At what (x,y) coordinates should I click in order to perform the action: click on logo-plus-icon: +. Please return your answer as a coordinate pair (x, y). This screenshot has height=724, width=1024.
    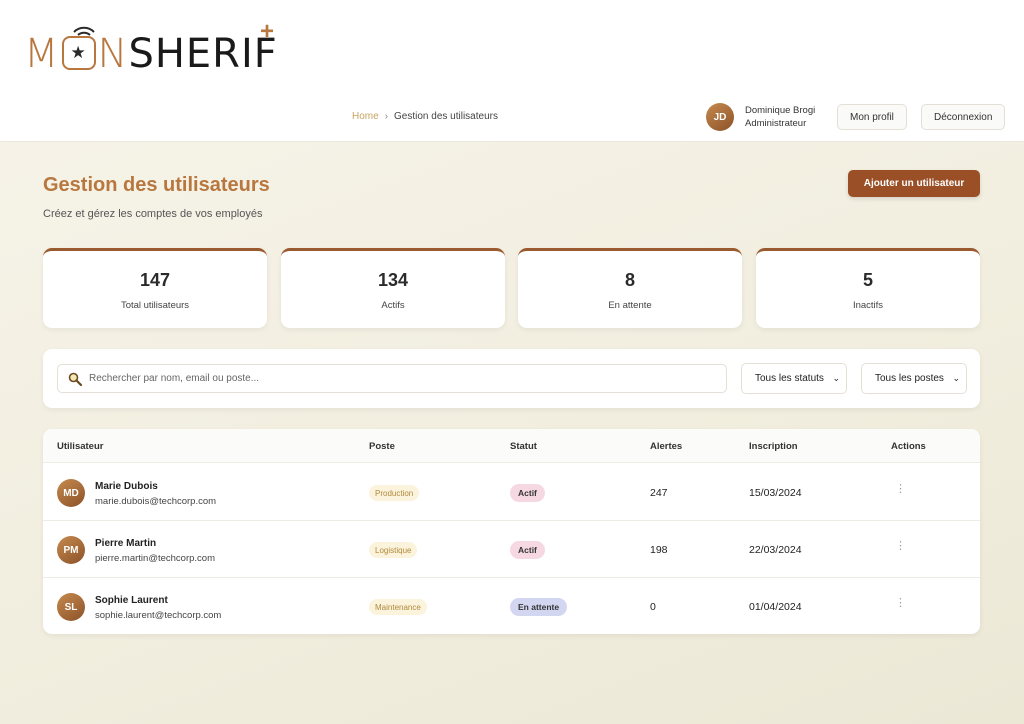
    Looking at the image, I should click on (267, 31).